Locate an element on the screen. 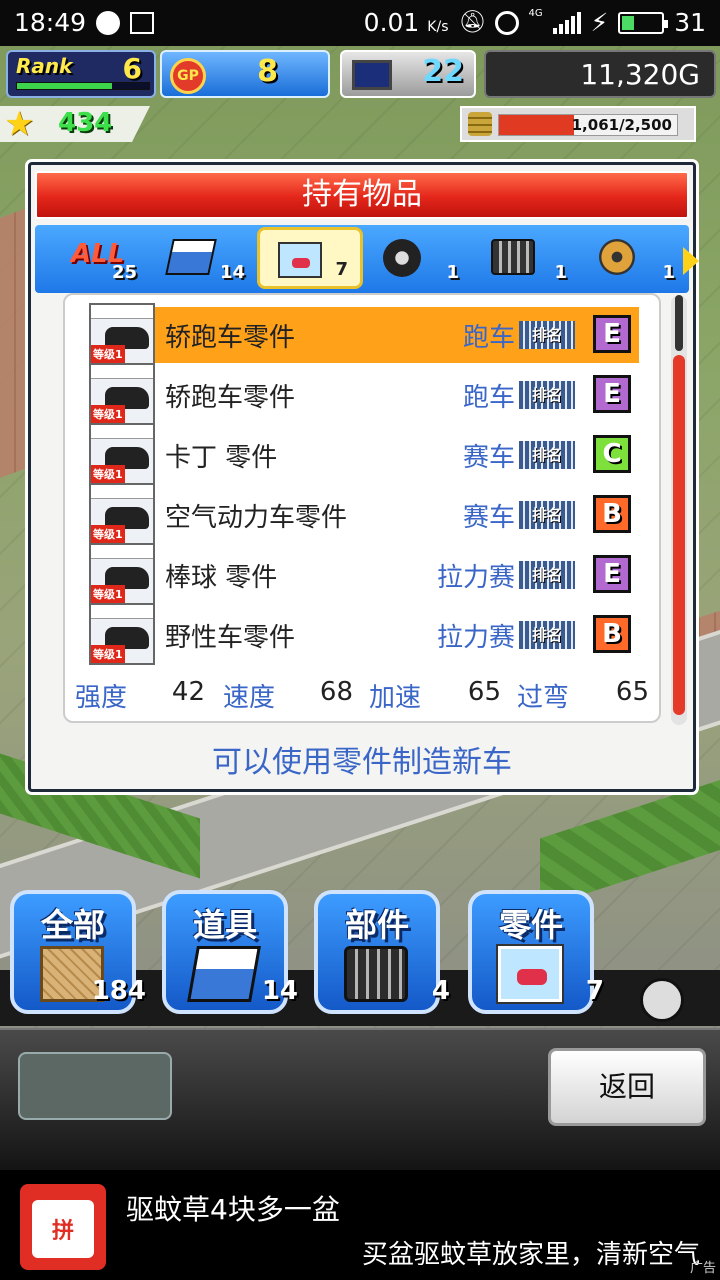 This screenshot has width=720, height=1280. part-name: 空气动力车零件 is located at coordinates (256, 518).